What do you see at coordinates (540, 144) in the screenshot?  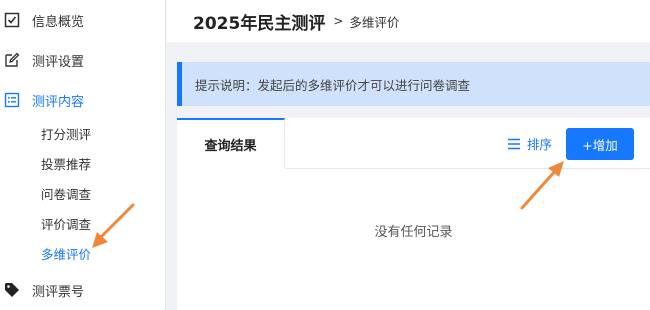 I see `sort-label: 排序` at bounding box center [540, 144].